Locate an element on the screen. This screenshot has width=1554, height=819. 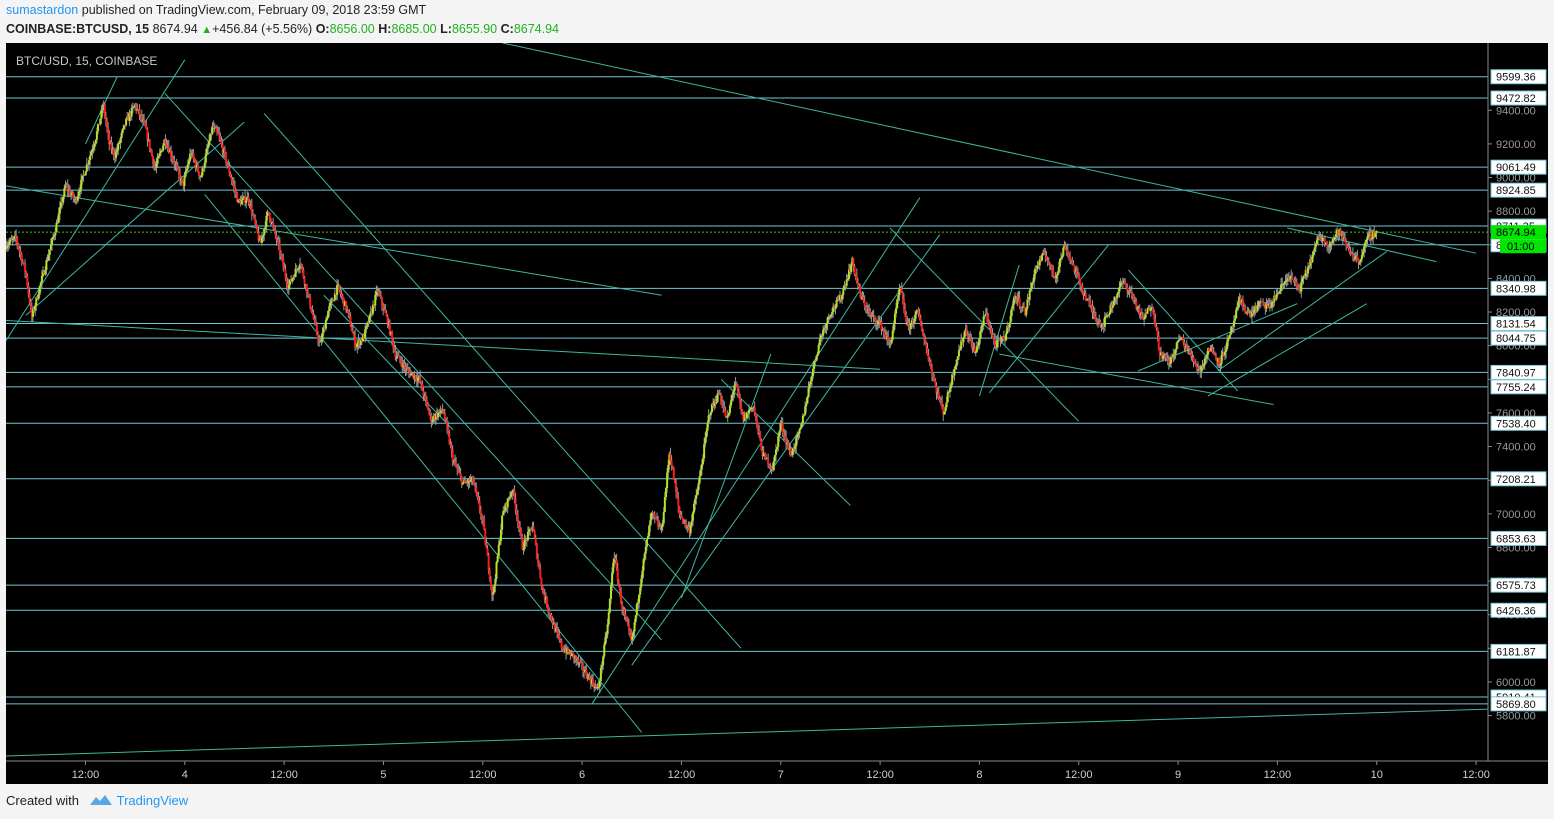
level-label: 9472.82 is located at coordinates (1516, 99).